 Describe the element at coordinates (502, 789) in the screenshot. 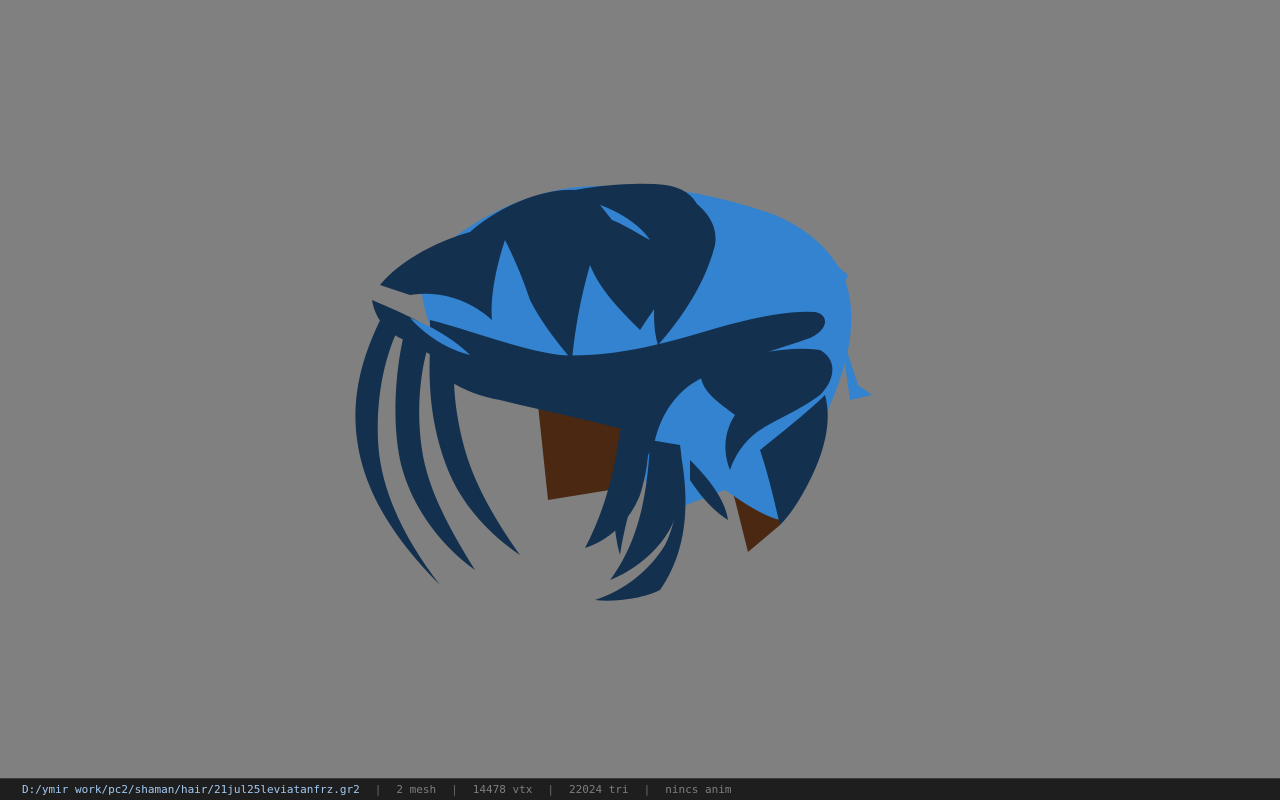

I see `vertex-count: 14478 vtx` at that location.